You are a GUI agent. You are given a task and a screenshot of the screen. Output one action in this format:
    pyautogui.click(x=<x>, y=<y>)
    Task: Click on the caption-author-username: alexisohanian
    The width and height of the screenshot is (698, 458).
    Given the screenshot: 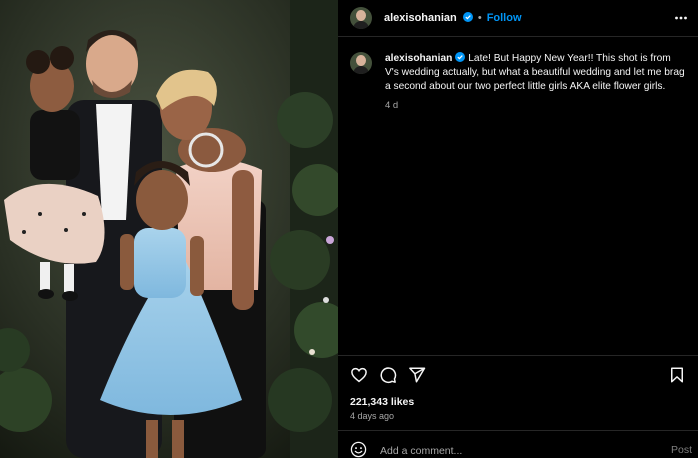 What is the action you would take?
    pyautogui.click(x=425, y=58)
    